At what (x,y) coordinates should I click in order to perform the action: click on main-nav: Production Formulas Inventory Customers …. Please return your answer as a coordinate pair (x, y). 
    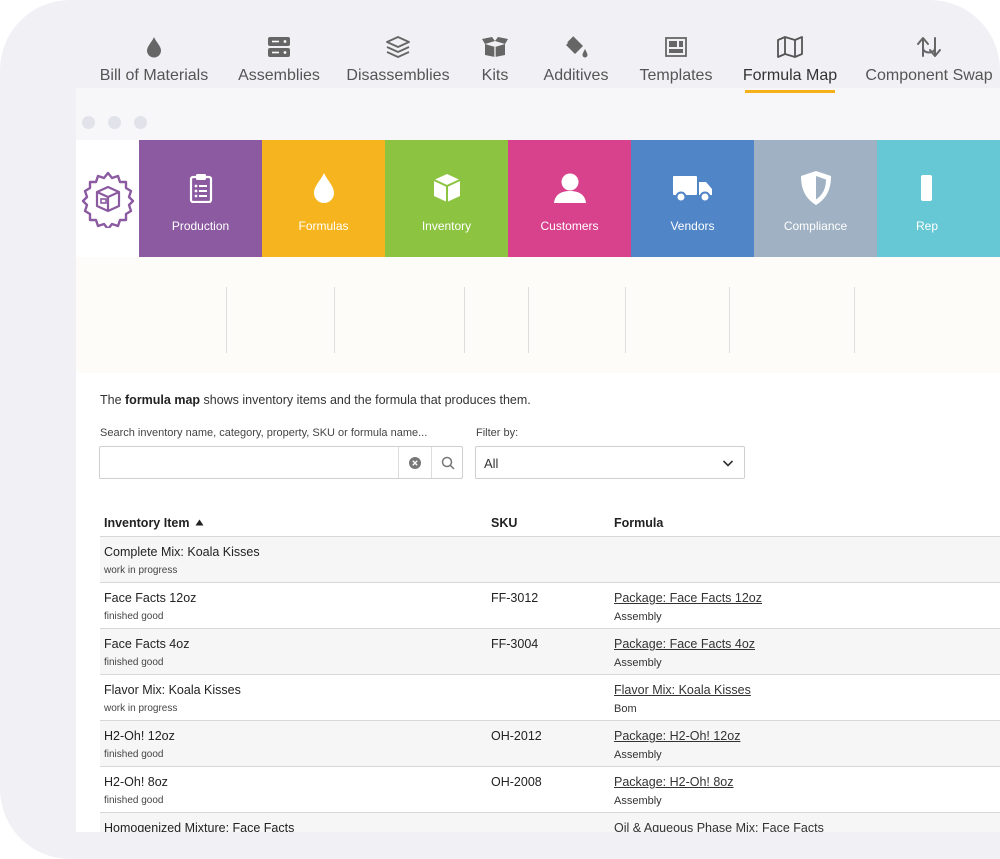
    Looking at the image, I should click on (538, 198).